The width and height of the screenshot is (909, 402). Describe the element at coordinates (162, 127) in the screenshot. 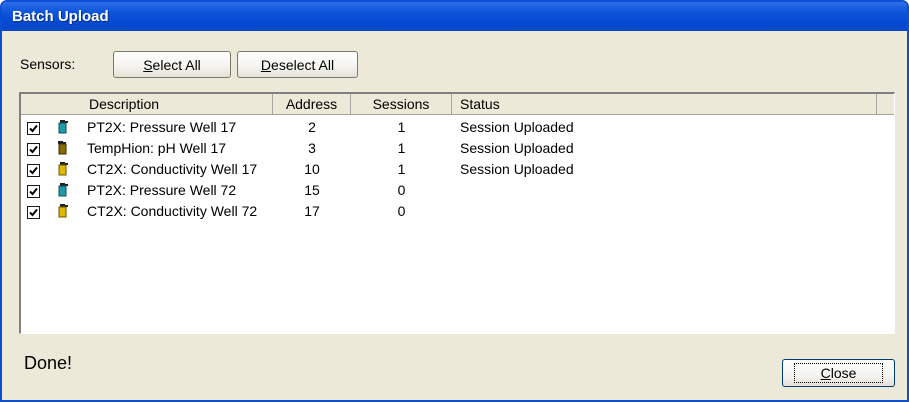

I see `sensor-description: PT2X: Pressure Well 17` at that location.